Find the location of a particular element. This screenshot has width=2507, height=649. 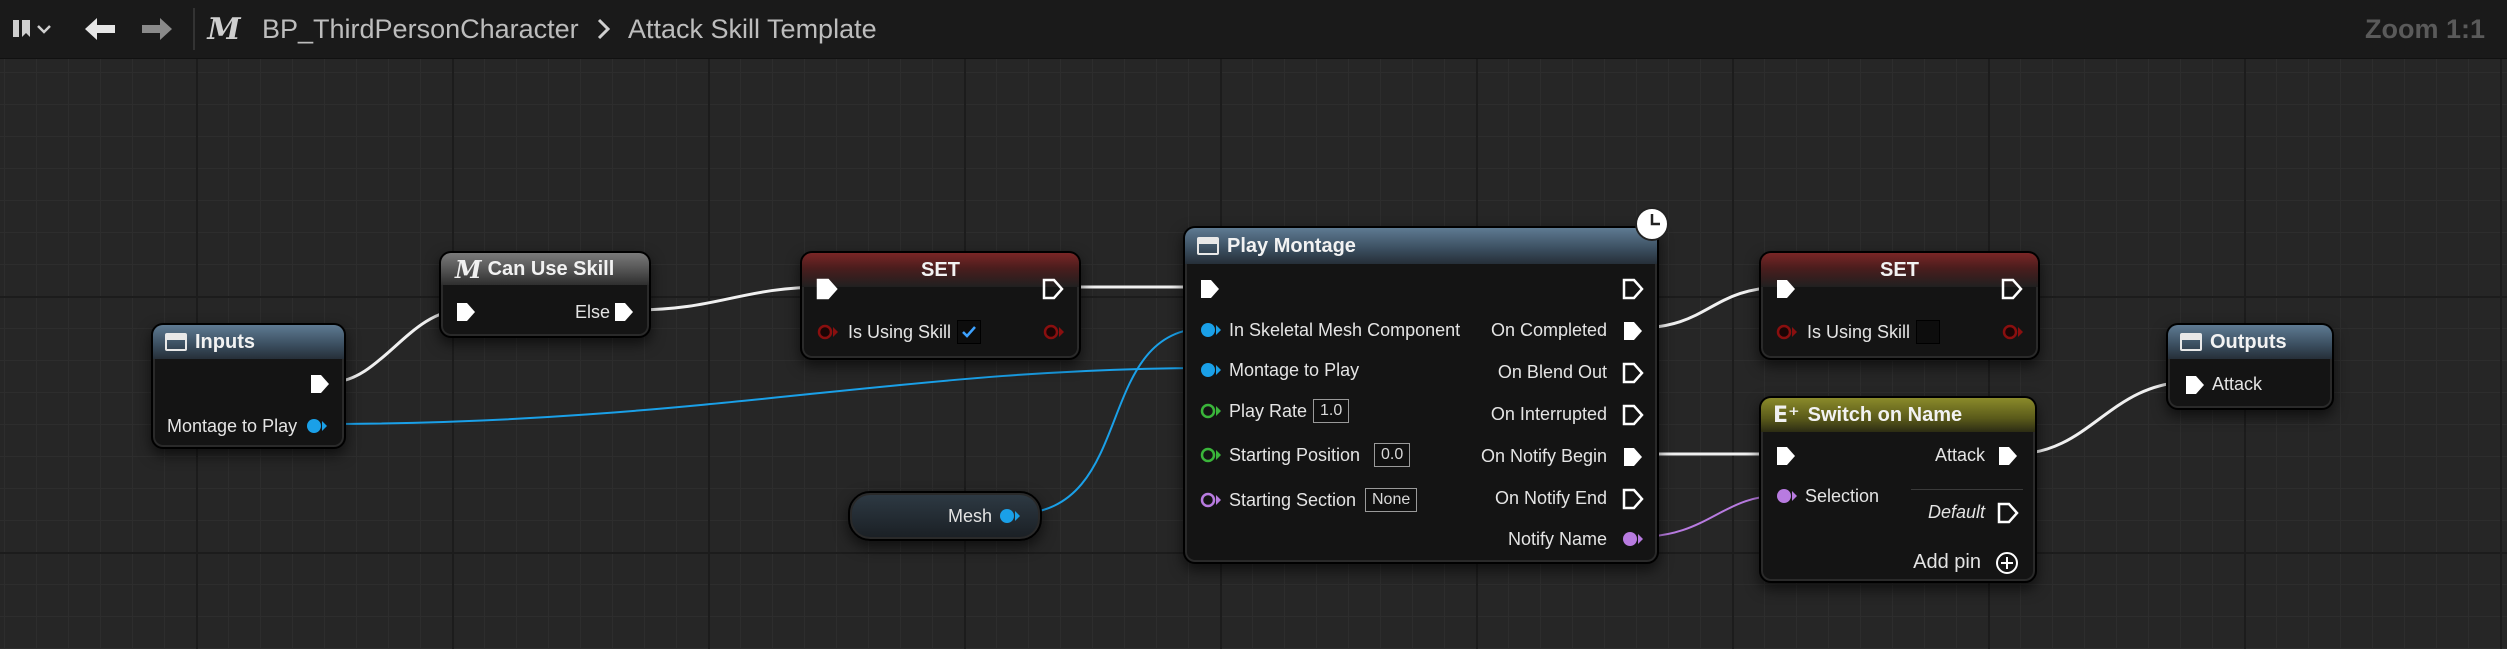

set-1-is-using-skill-label: Is Using Skill is located at coordinates (900, 332).